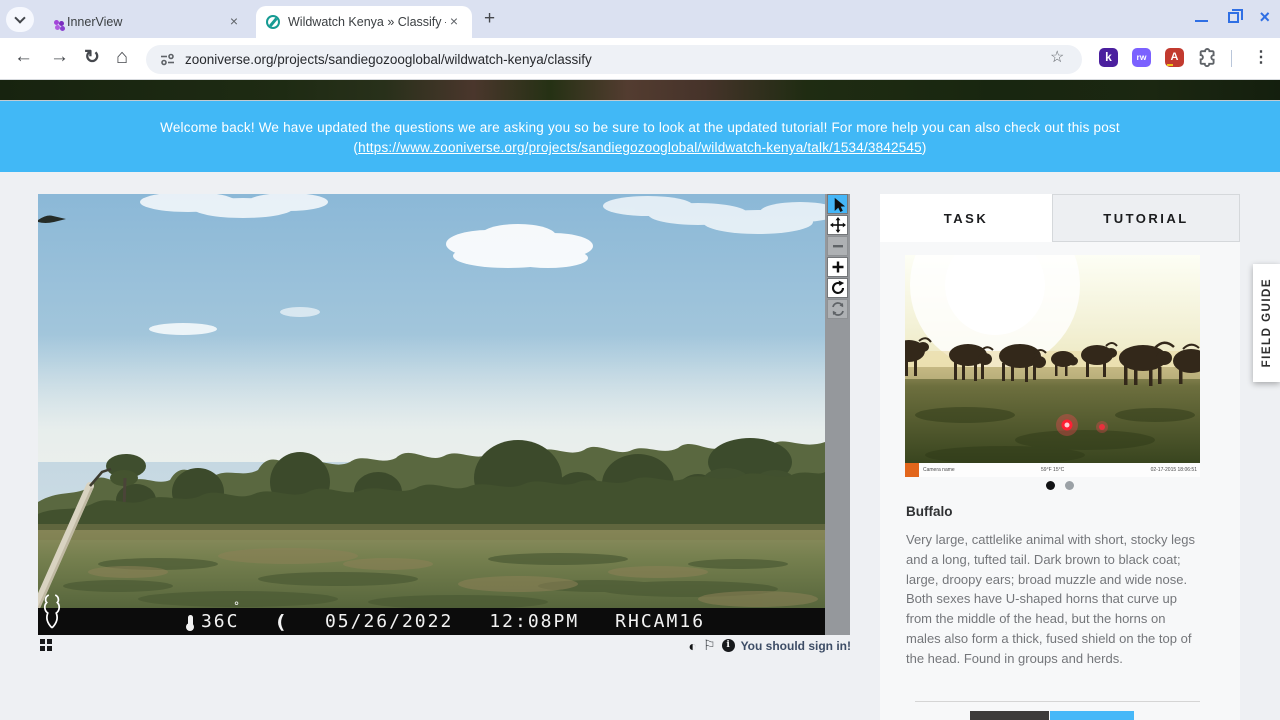  What do you see at coordinates (660, 621) in the screenshot?
I see `overlay-camera-id: RHCAM16` at bounding box center [660, 621].